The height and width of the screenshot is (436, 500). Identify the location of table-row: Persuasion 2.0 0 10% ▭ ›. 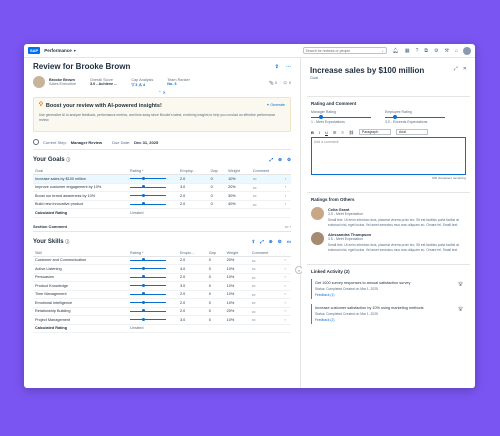
(162, 277).